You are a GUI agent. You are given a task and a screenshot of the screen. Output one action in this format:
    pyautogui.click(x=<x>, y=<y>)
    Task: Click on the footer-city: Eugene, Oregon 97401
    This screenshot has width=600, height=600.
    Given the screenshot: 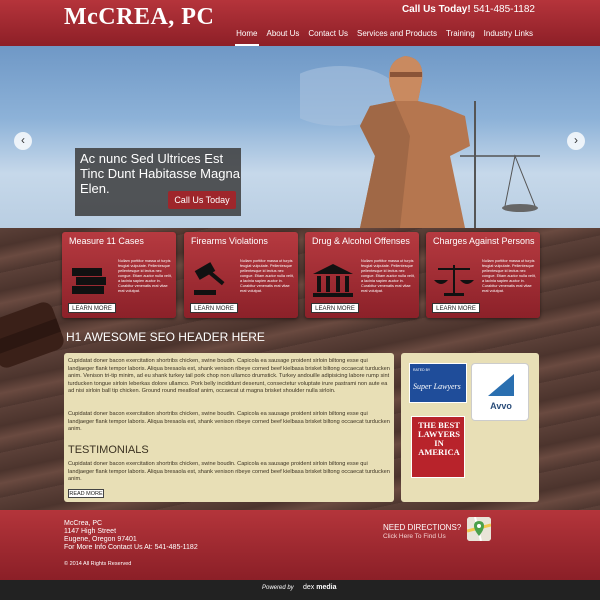 What is the action you would take?
    pyautogui.click(x=100, y=539)
    